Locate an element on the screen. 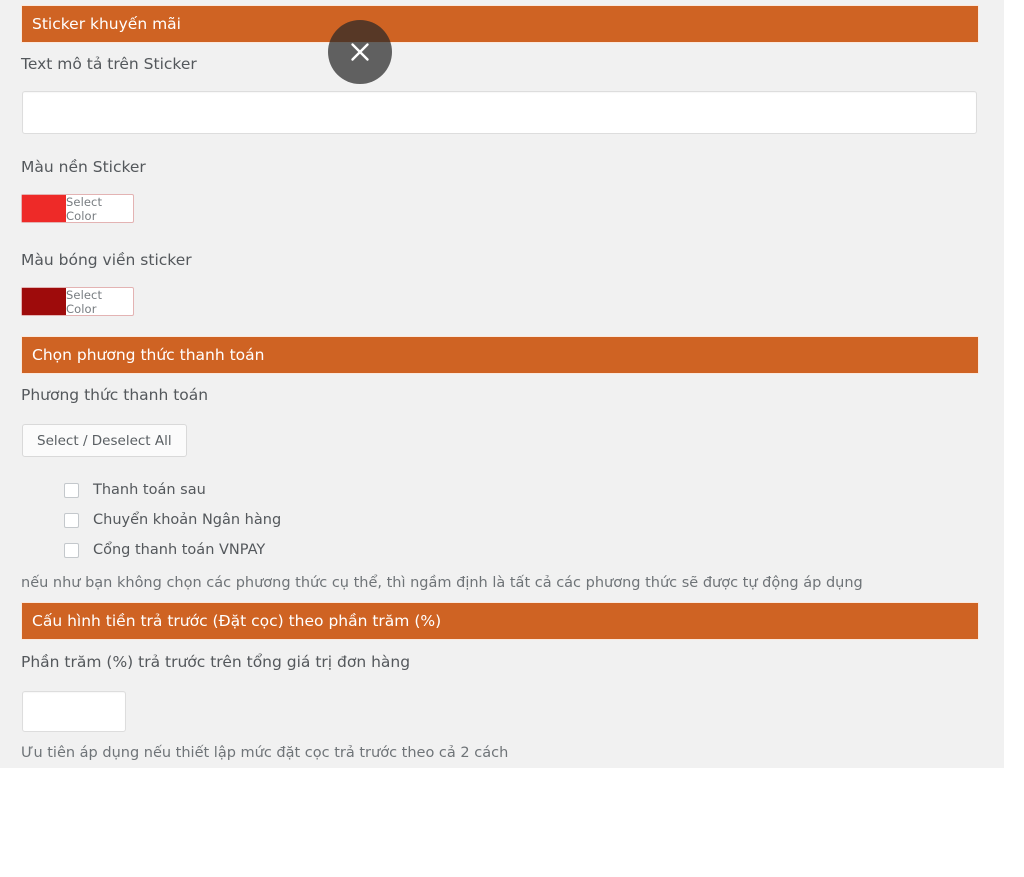 The image size is (1024, 877). section-header-payment: Chọn phương thức thanh toán is located at coordinates (500, 355).